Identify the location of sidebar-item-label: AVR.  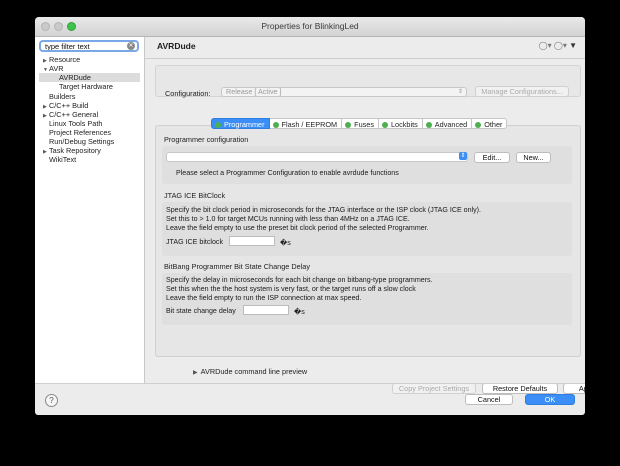
(56, 68).